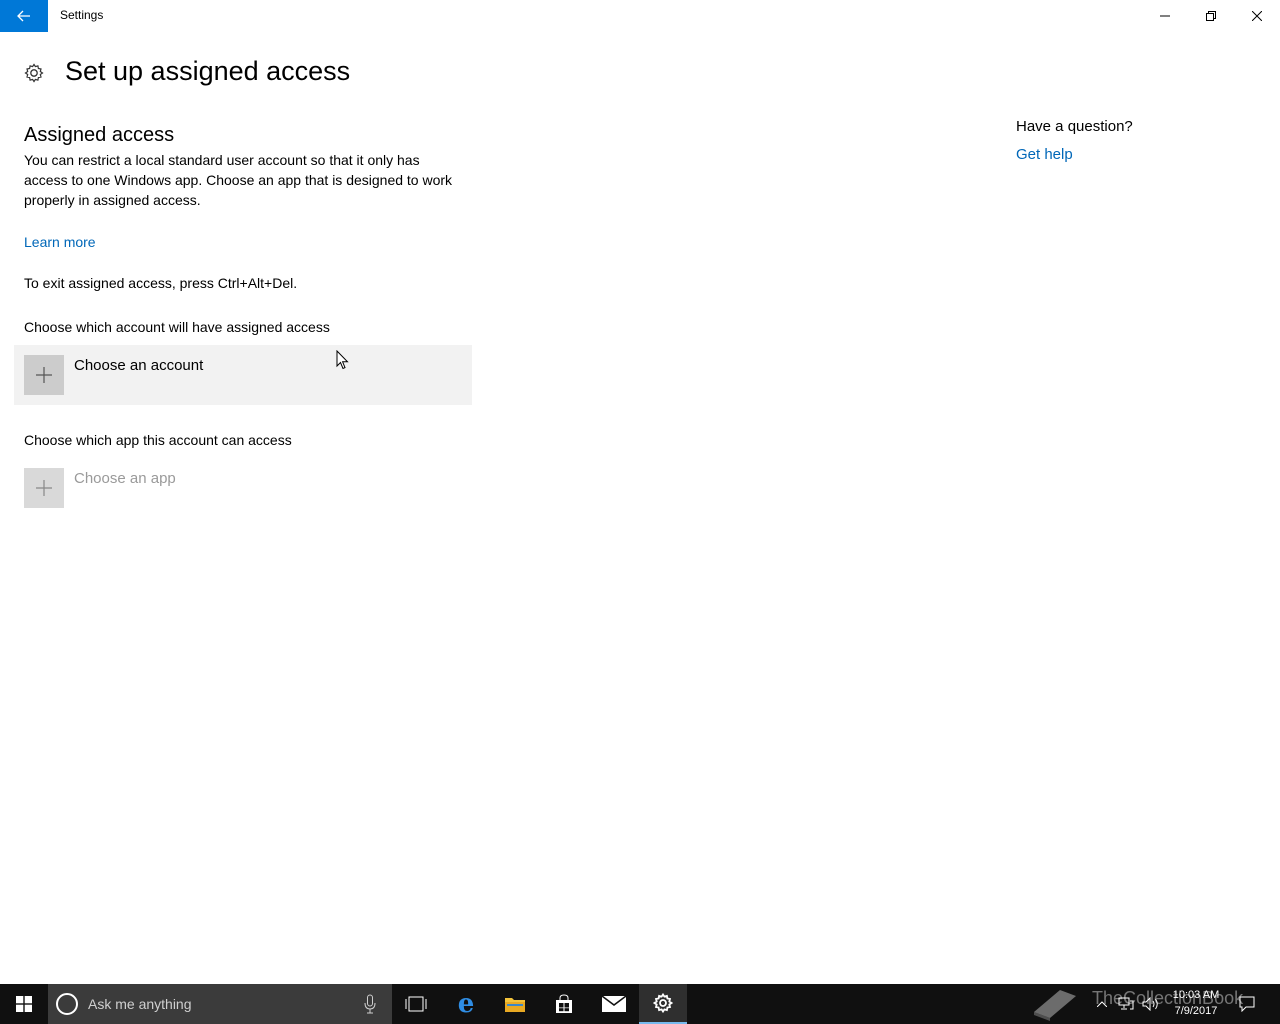  I want to click on minimize-button, so click(1165, 16).